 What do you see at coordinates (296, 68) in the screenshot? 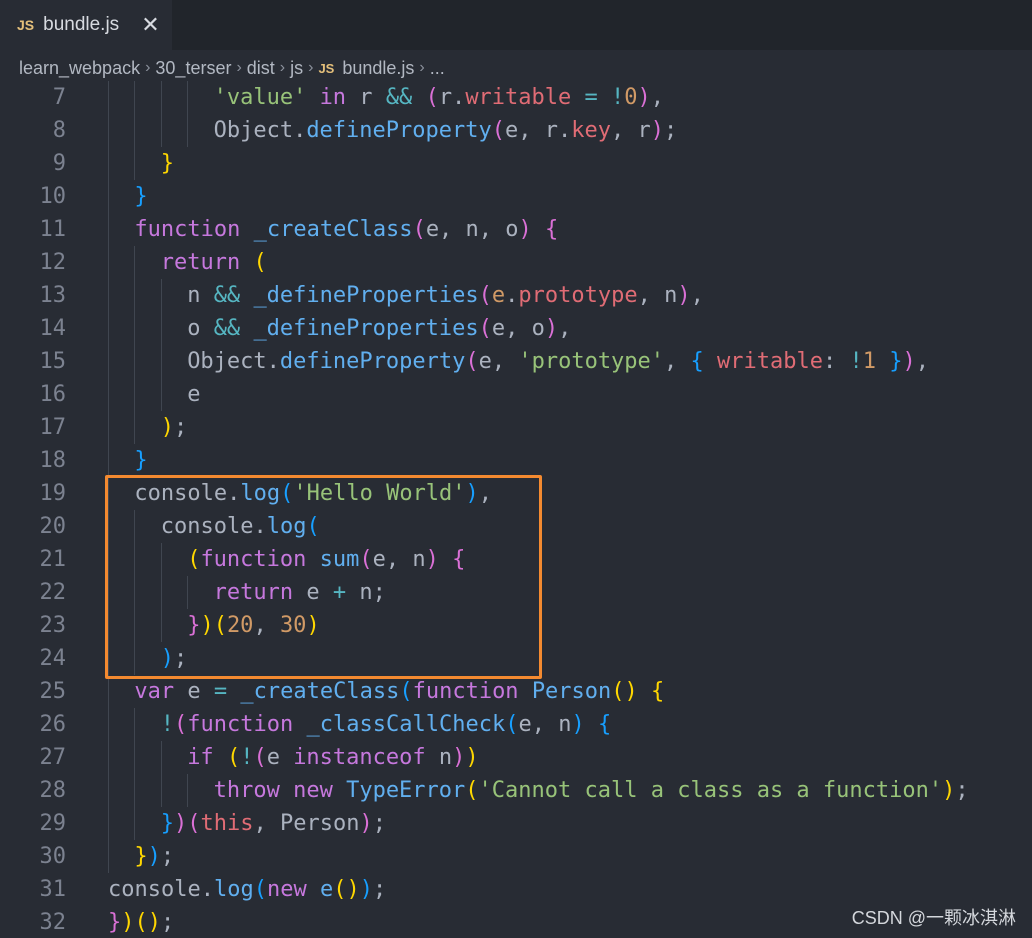
I see `breadcrumb-item-js: js` at bounding box center [296, 68].